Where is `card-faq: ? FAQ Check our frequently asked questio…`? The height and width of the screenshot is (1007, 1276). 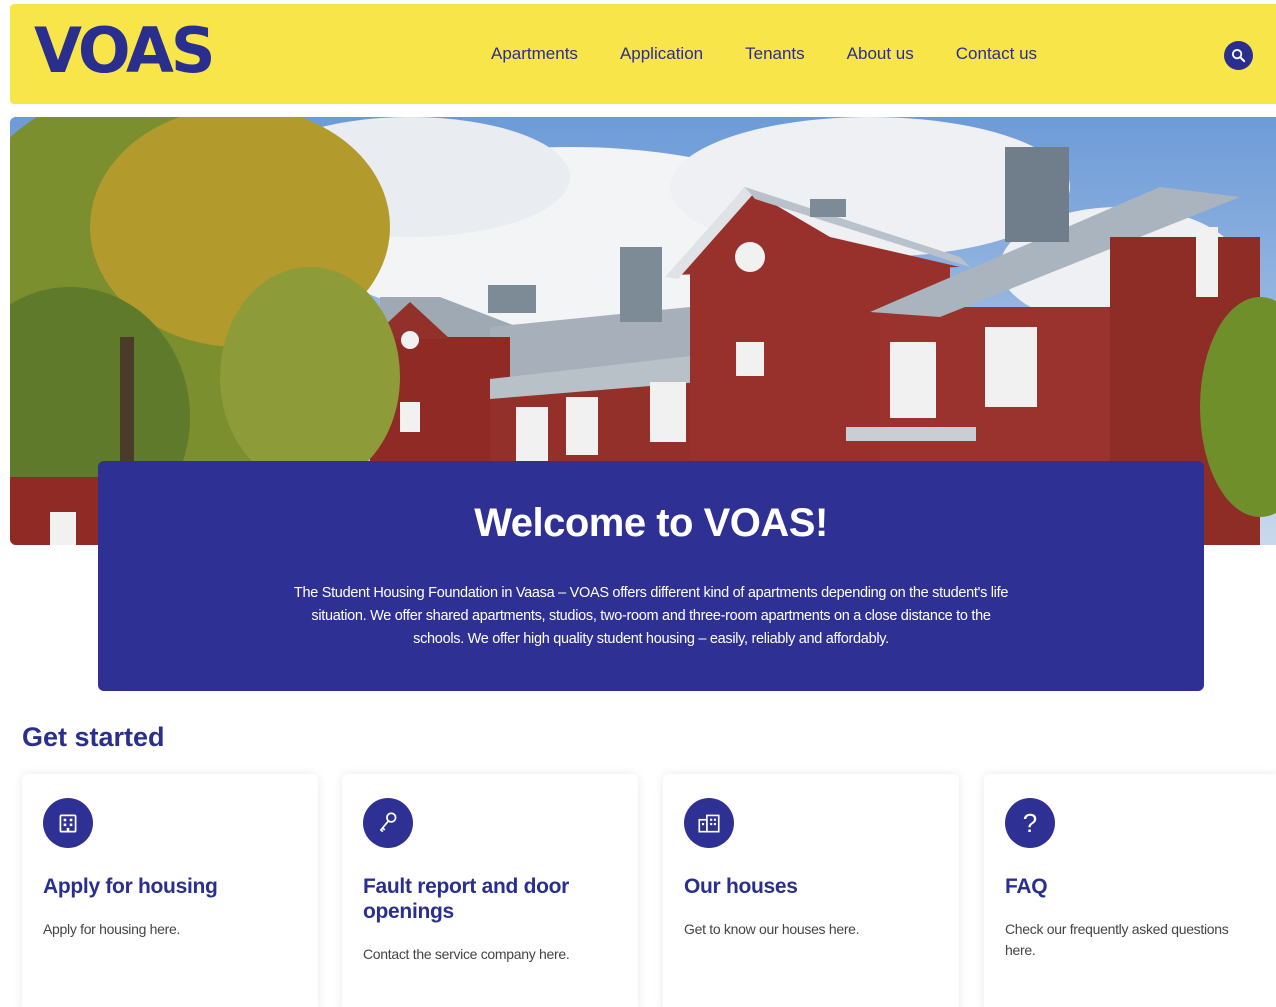 card-faq: ? FAQ Check our frequently asked questio… is located at coordinates (1130, 890).